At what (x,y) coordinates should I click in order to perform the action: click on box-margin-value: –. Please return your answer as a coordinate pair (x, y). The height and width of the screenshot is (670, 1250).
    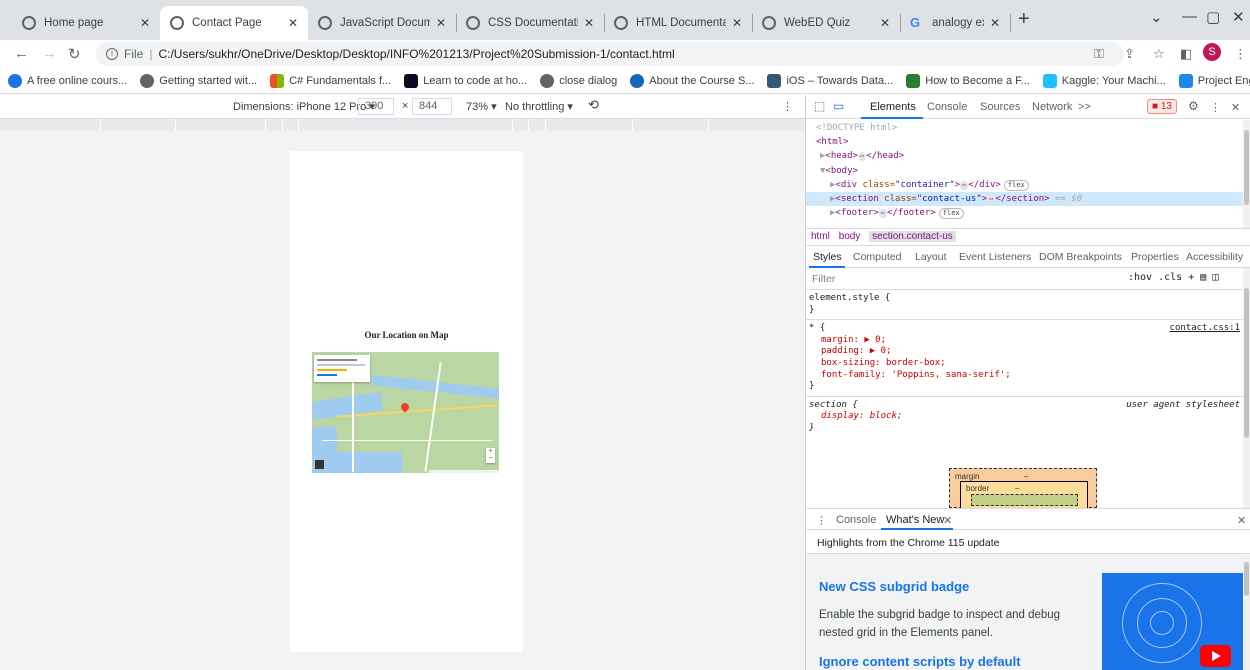
    Looking at the image, I should click on (1026, 476).